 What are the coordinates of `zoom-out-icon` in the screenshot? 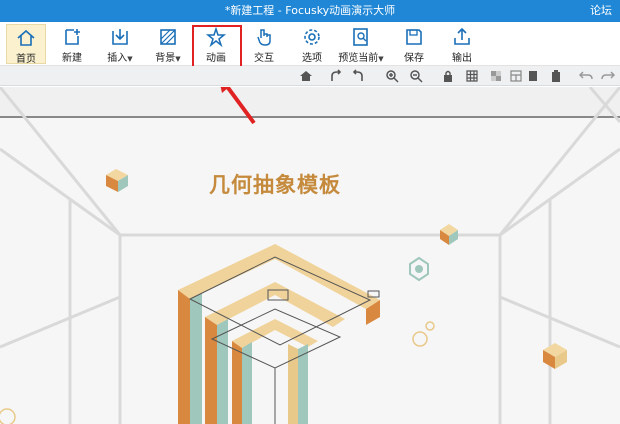 It's located at (416, 76).